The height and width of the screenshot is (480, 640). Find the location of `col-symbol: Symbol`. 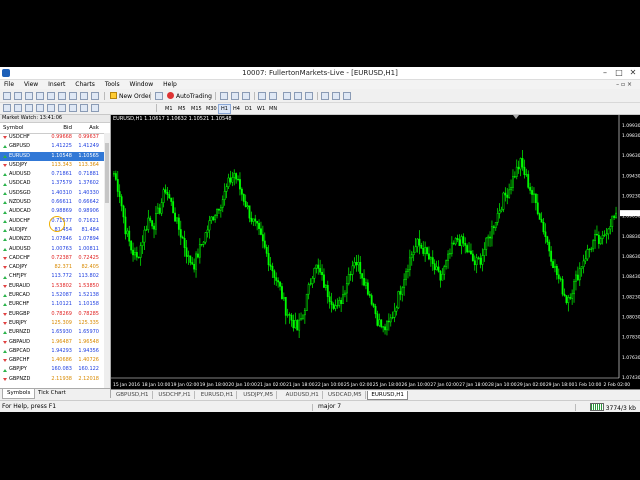

col-symbol: Symbol is located at coordinates (23, 128).